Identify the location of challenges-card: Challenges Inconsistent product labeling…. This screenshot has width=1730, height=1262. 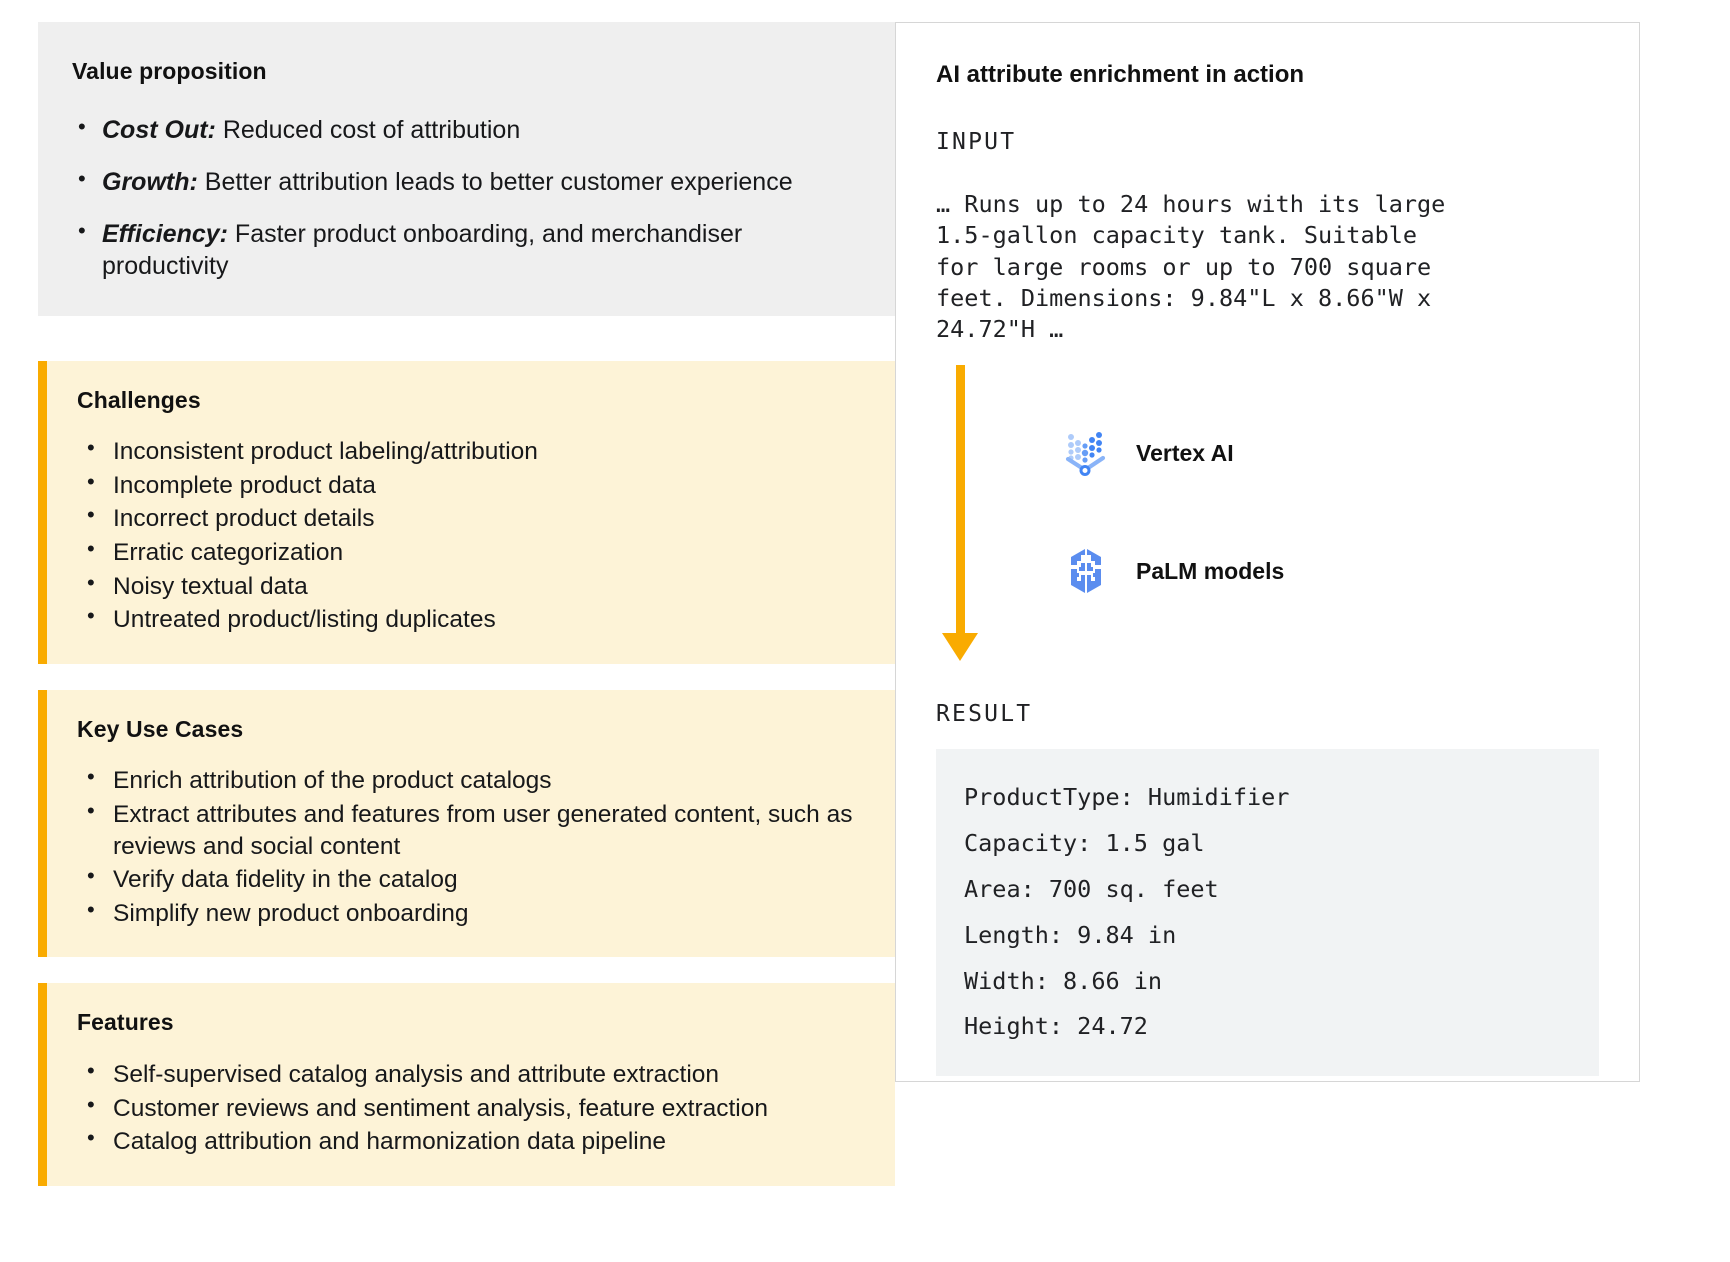
(466, 512).